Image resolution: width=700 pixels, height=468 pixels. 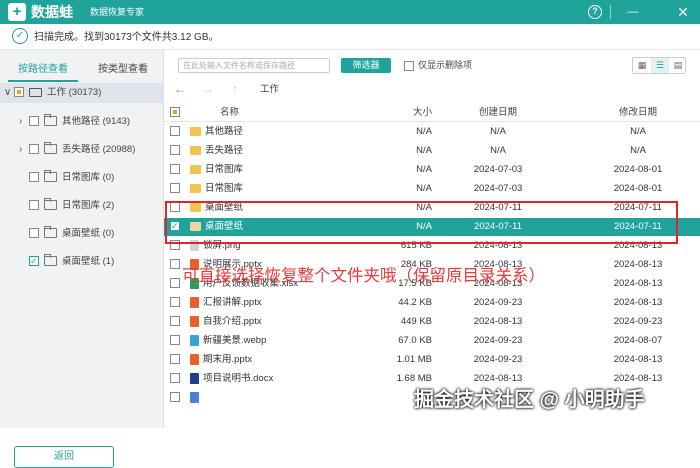 I want to click on table-row: 丢失路径 N/A N/A N/A, so click(x=432, y=151).